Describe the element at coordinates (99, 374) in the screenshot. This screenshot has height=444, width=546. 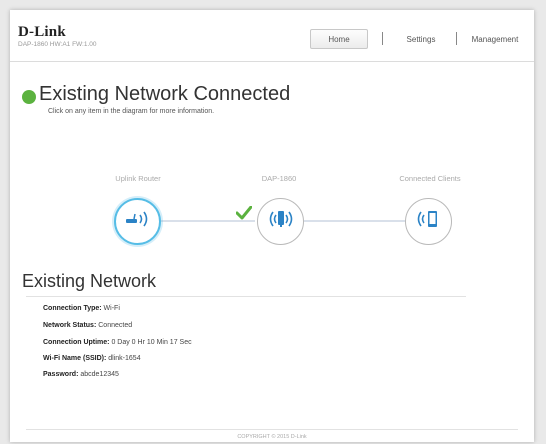
I see `info-value: abcde12345` at that location.